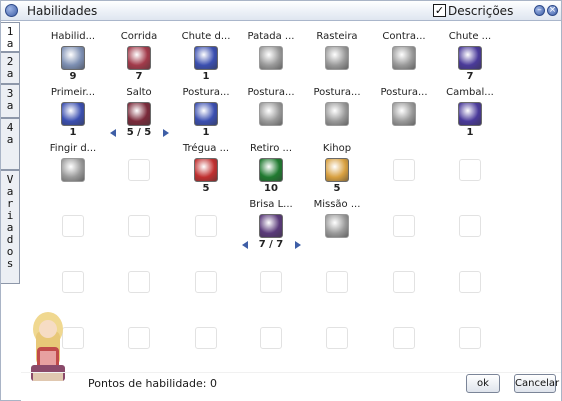 This screenshot has height=401, width=562. I want to click on cancel-button: Cancelar, so click(536, 383).